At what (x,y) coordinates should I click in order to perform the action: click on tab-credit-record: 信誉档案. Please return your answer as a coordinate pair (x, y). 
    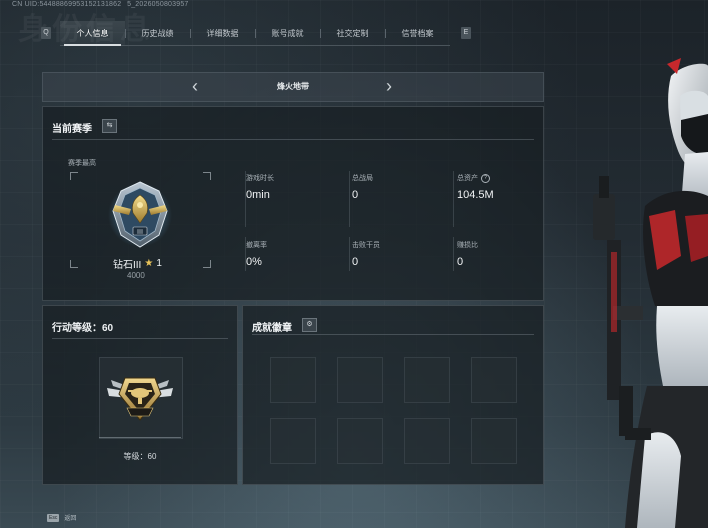
    Looking at the image, I should click on (417, 33).